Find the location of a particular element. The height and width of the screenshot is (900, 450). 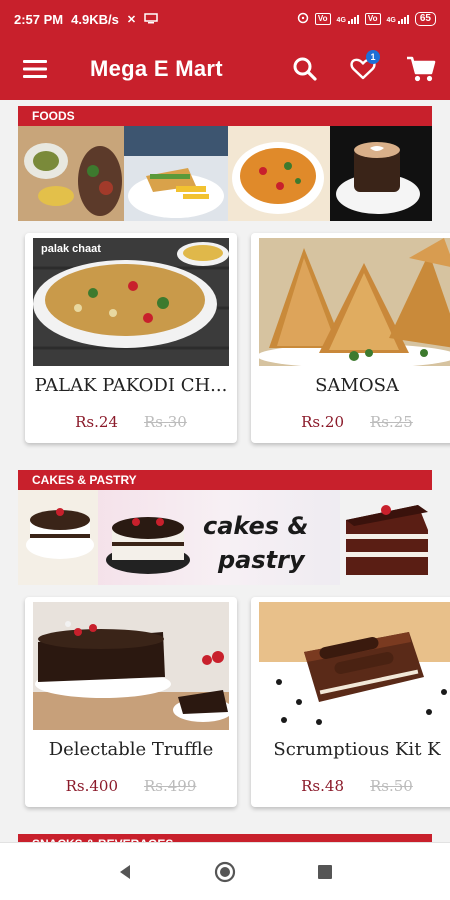

home-icon is located at coordinates (225, 871).